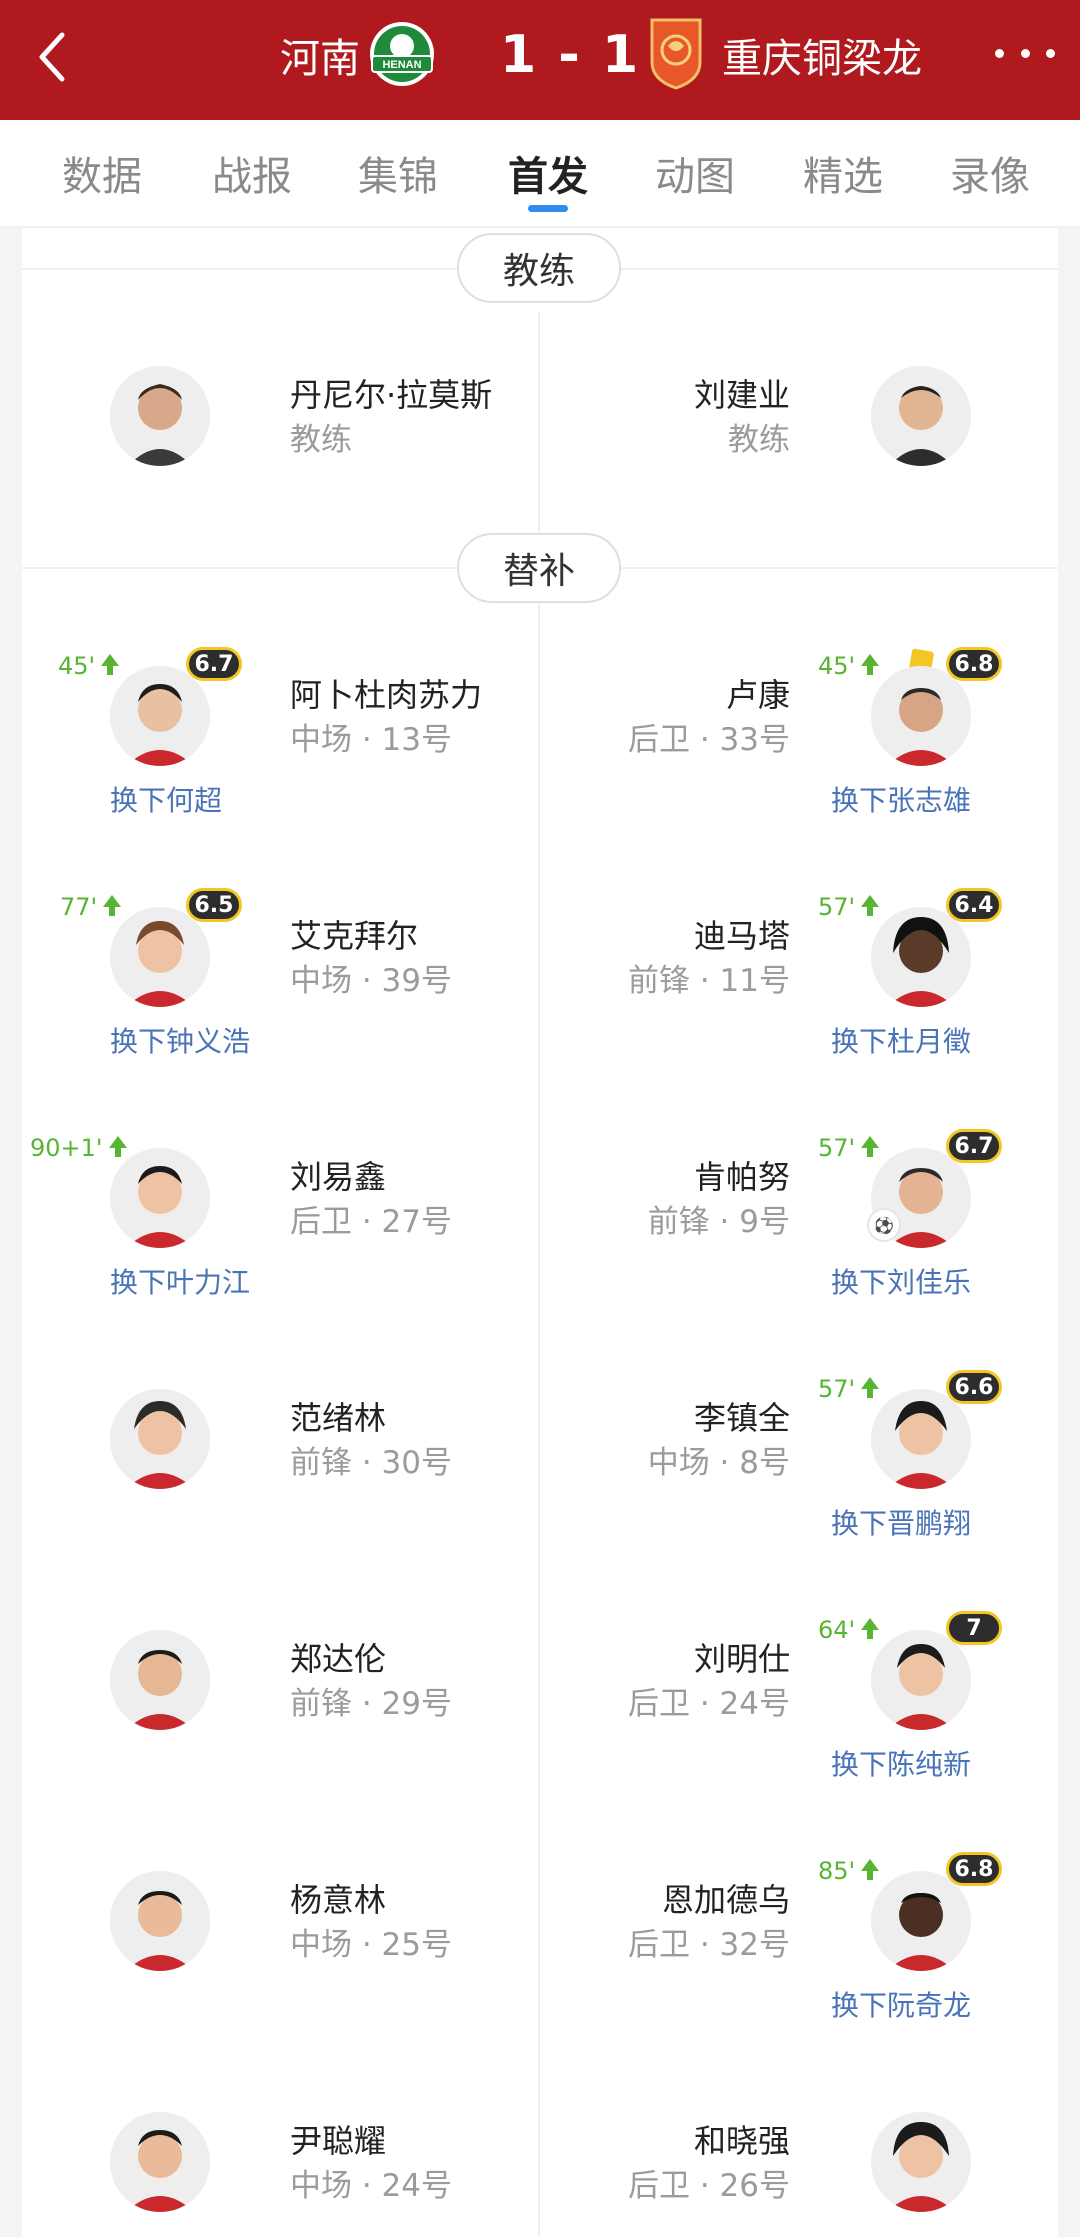  What do you see at coordinates (921, 416) in the screenshot?
I see `away-coach-avatar` at bounding box center [921, 416].